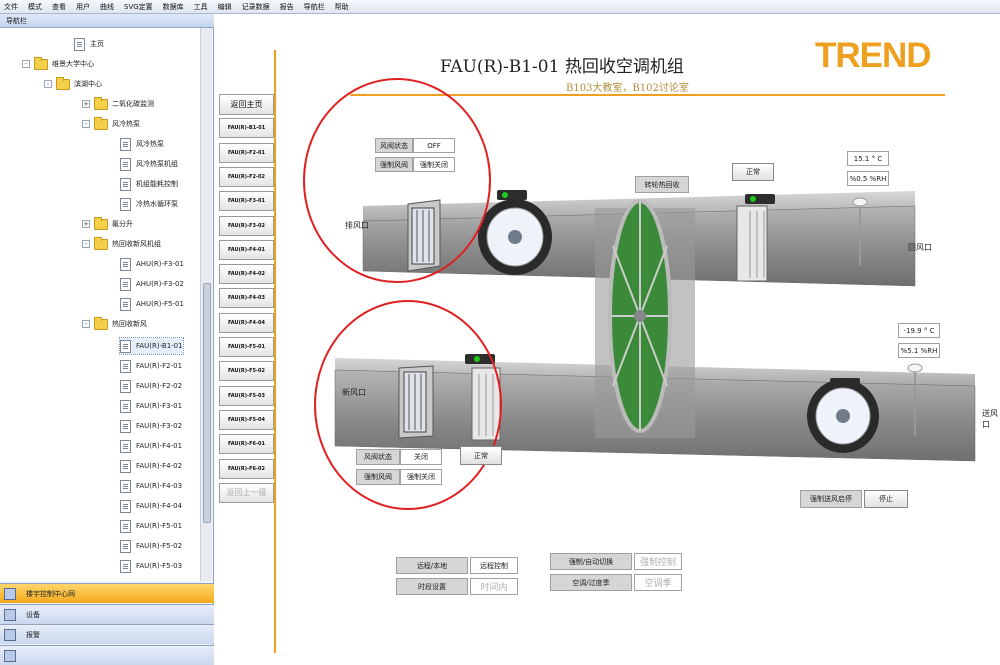 This screenshot has width=1000, height=665. What do you see at coordinates (434, 164) in the screenshot?
I see `exhaust-damper-force-button: 强制关闭` at bounding box center [434, 164].